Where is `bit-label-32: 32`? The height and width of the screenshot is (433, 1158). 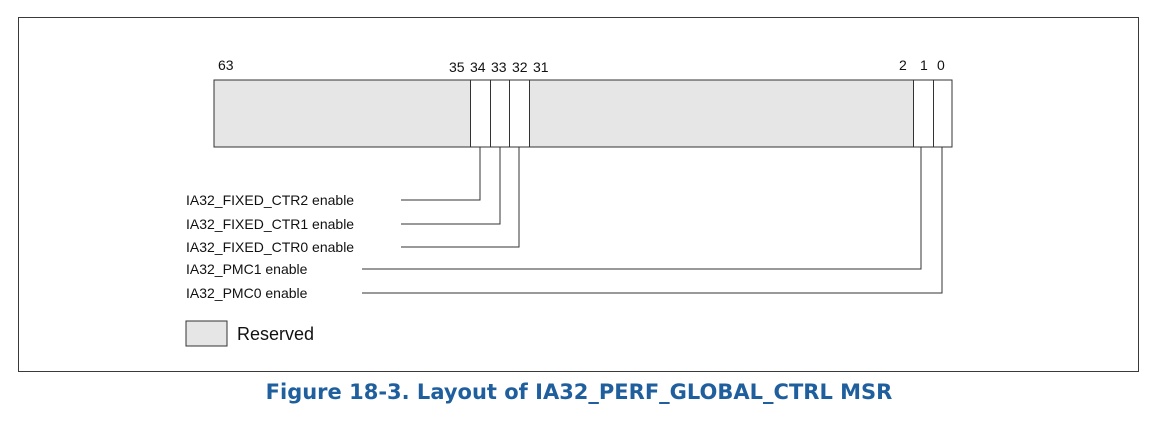
bit-label-32: 32 is located at coordinates (520, 67).